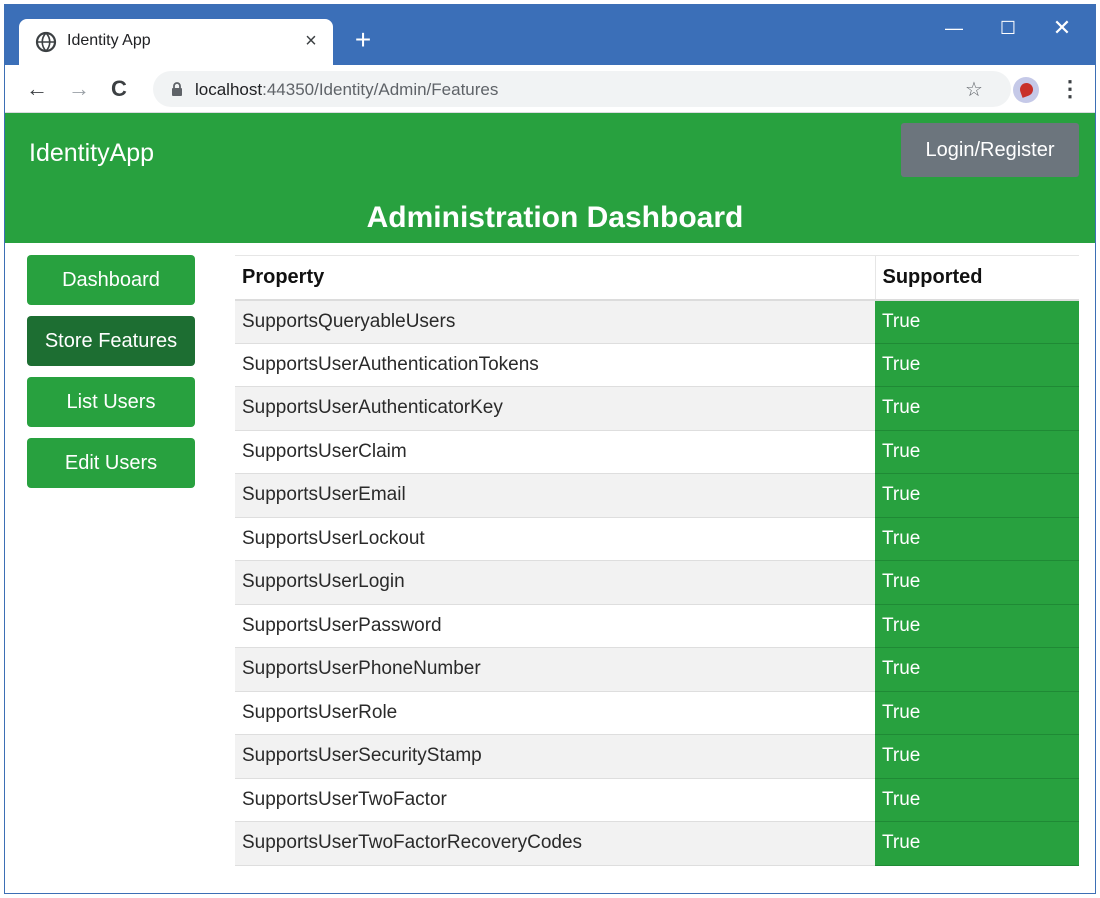  What do you see at coordinates (91, 153) in the screenshot?
I see `brand-link: IdentityApp` at bounding box center [91, 153].